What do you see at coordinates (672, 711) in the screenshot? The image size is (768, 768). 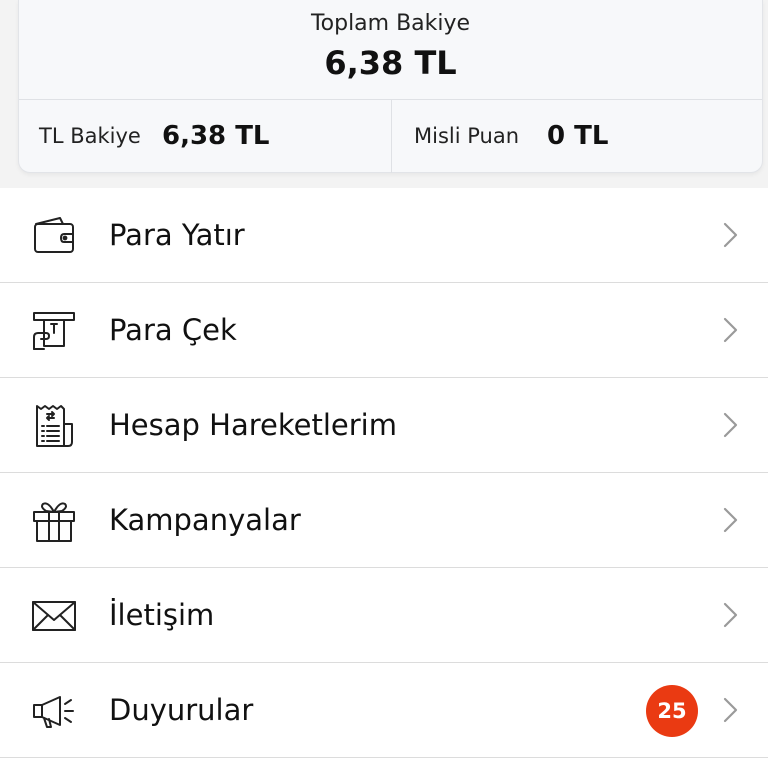 I see `notification-badge: 25` at bounding box center [672, 711].